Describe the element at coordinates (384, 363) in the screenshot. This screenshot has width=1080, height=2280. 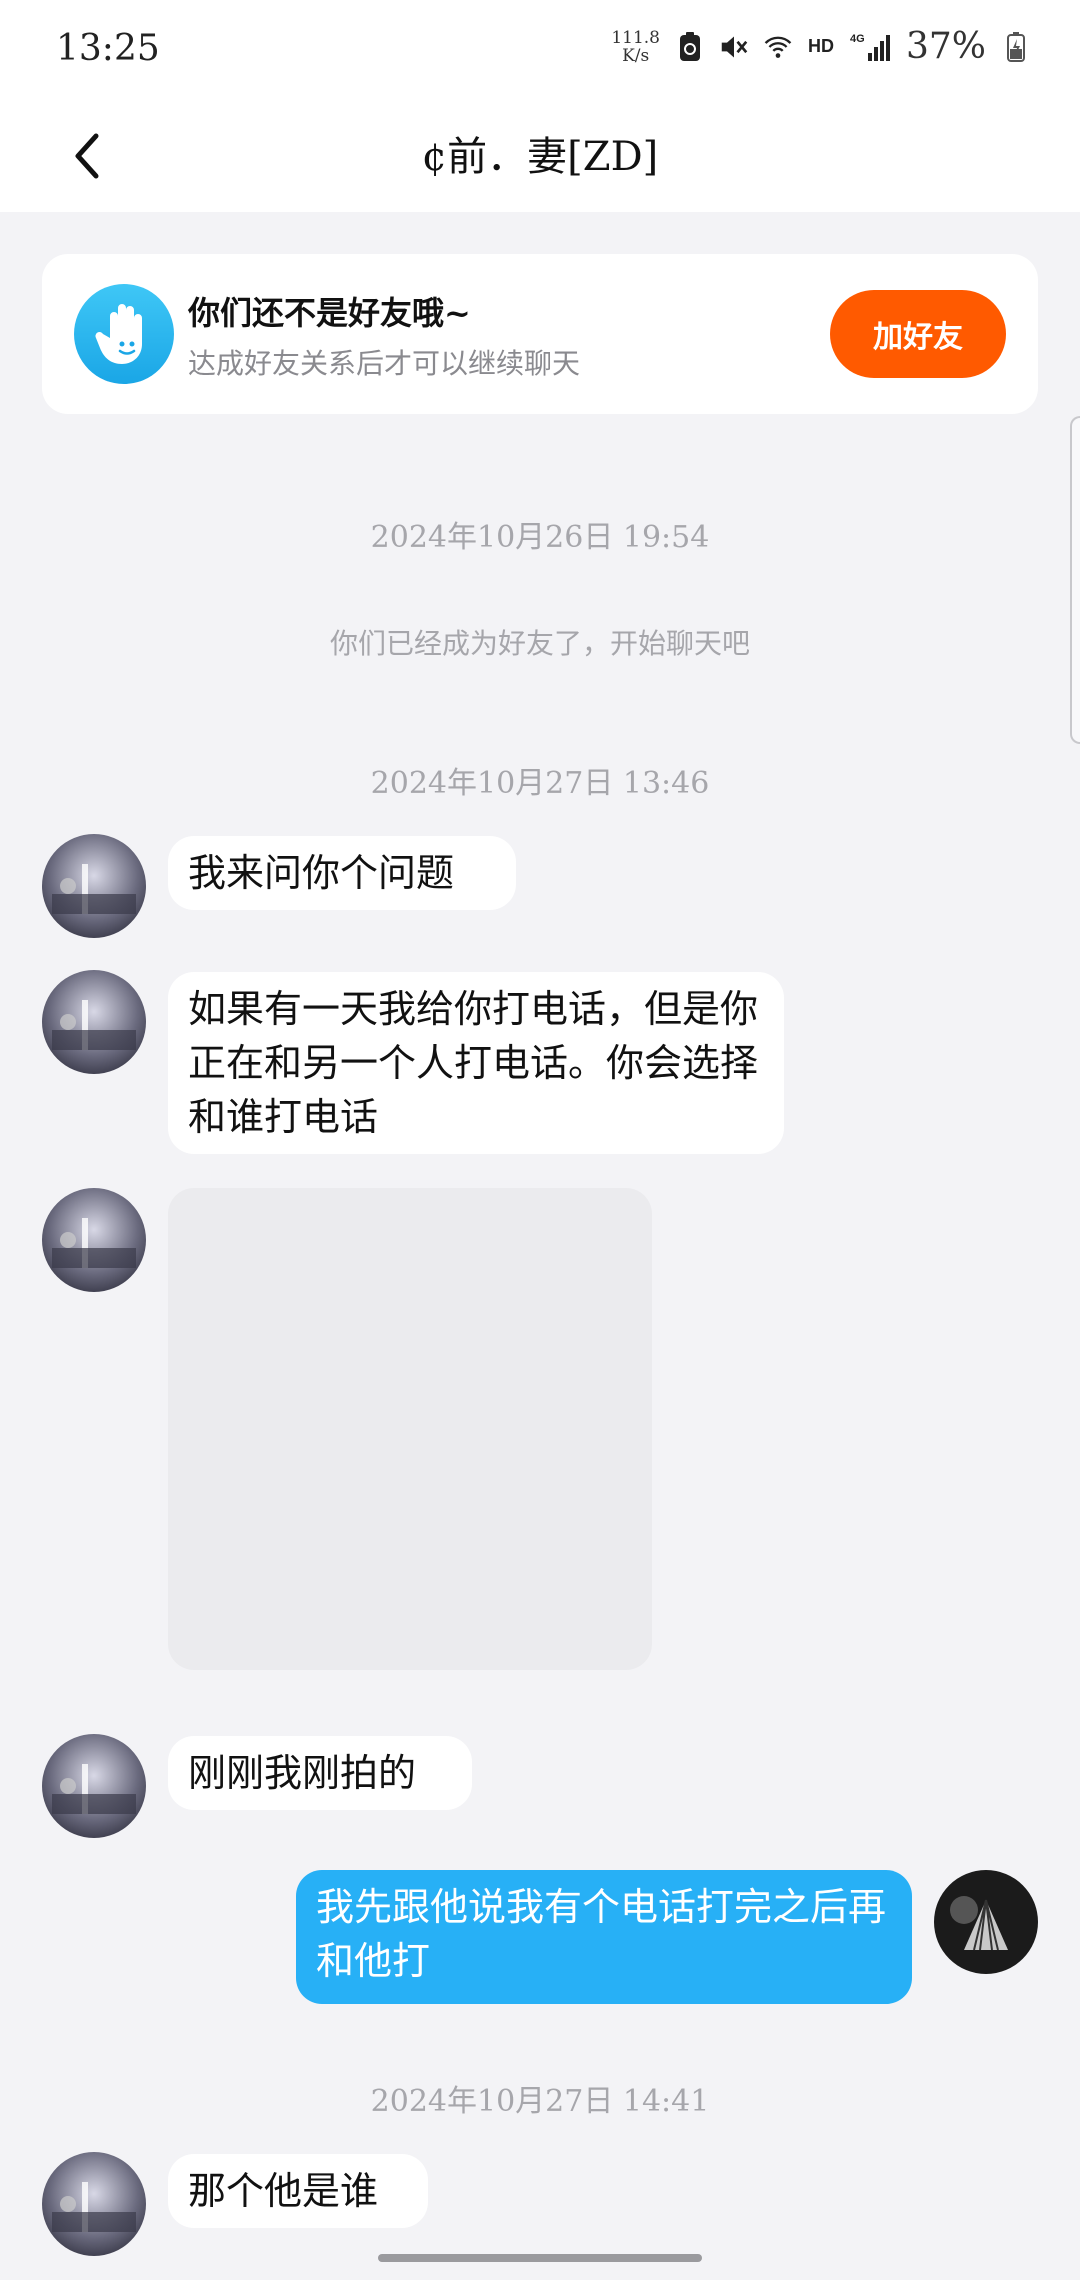
I see `notice-subtitle: 达成好友关系后才可以继续聊天` at that location.